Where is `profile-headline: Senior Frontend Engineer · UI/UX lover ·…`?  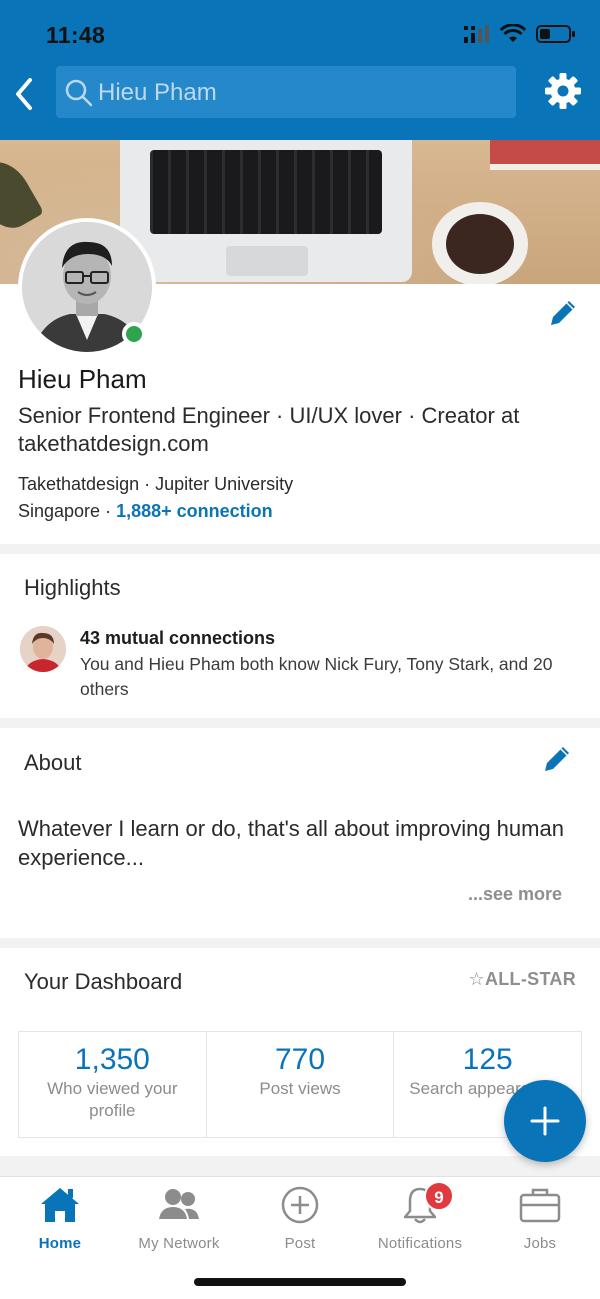
profile-headline: Senior Frontend Engineer · UI/UX lover ·… is located at coordinates (269, 429).